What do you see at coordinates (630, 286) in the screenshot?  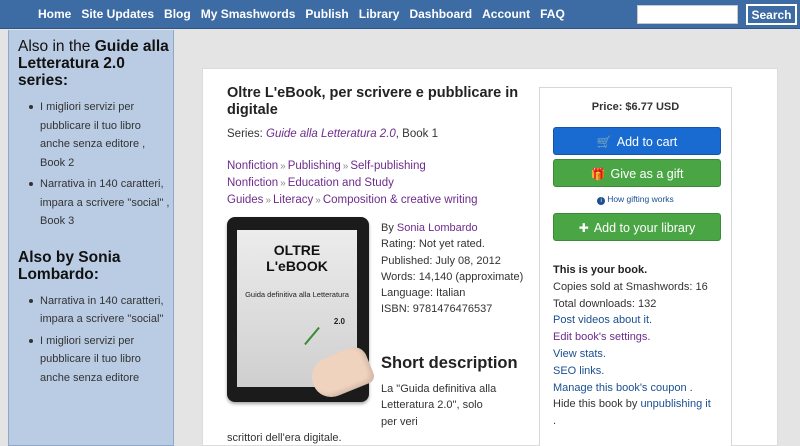 I see `copies-sold: Copies sold at Smashwords: 16` at bounding box center [630, 286].